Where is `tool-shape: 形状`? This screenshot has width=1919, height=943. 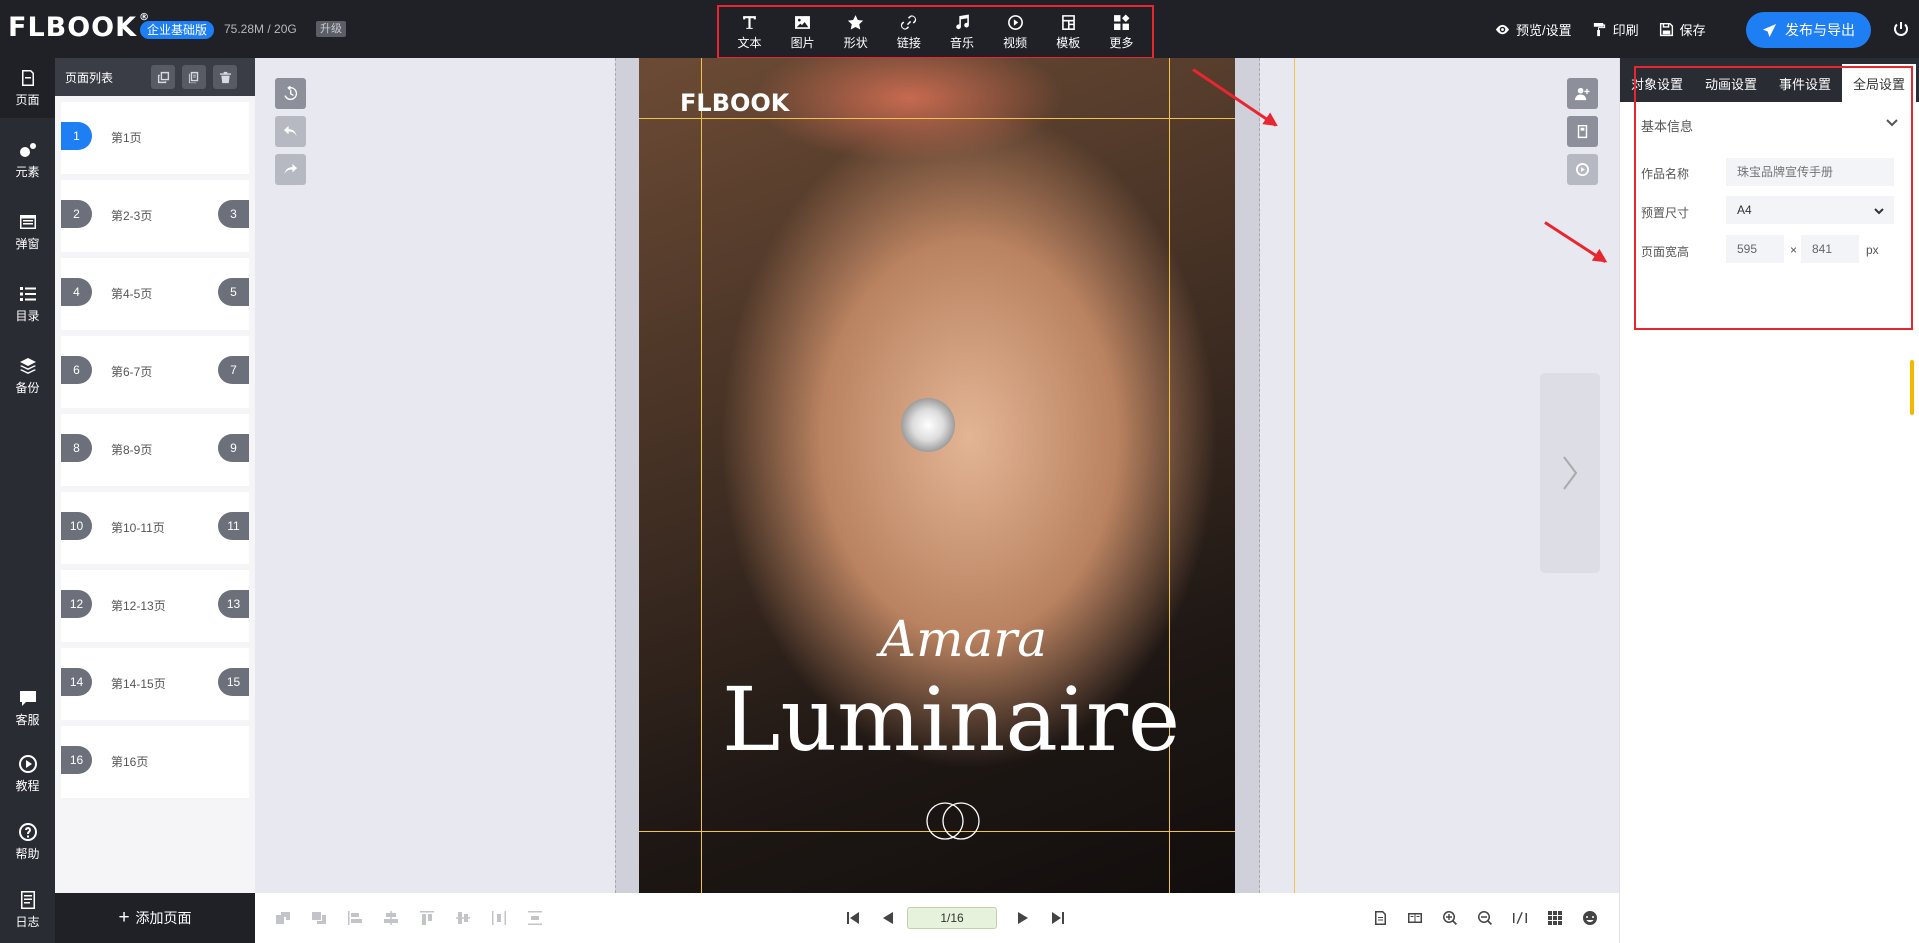
tool-shape: 形状 is located at coordinates (856, 32).